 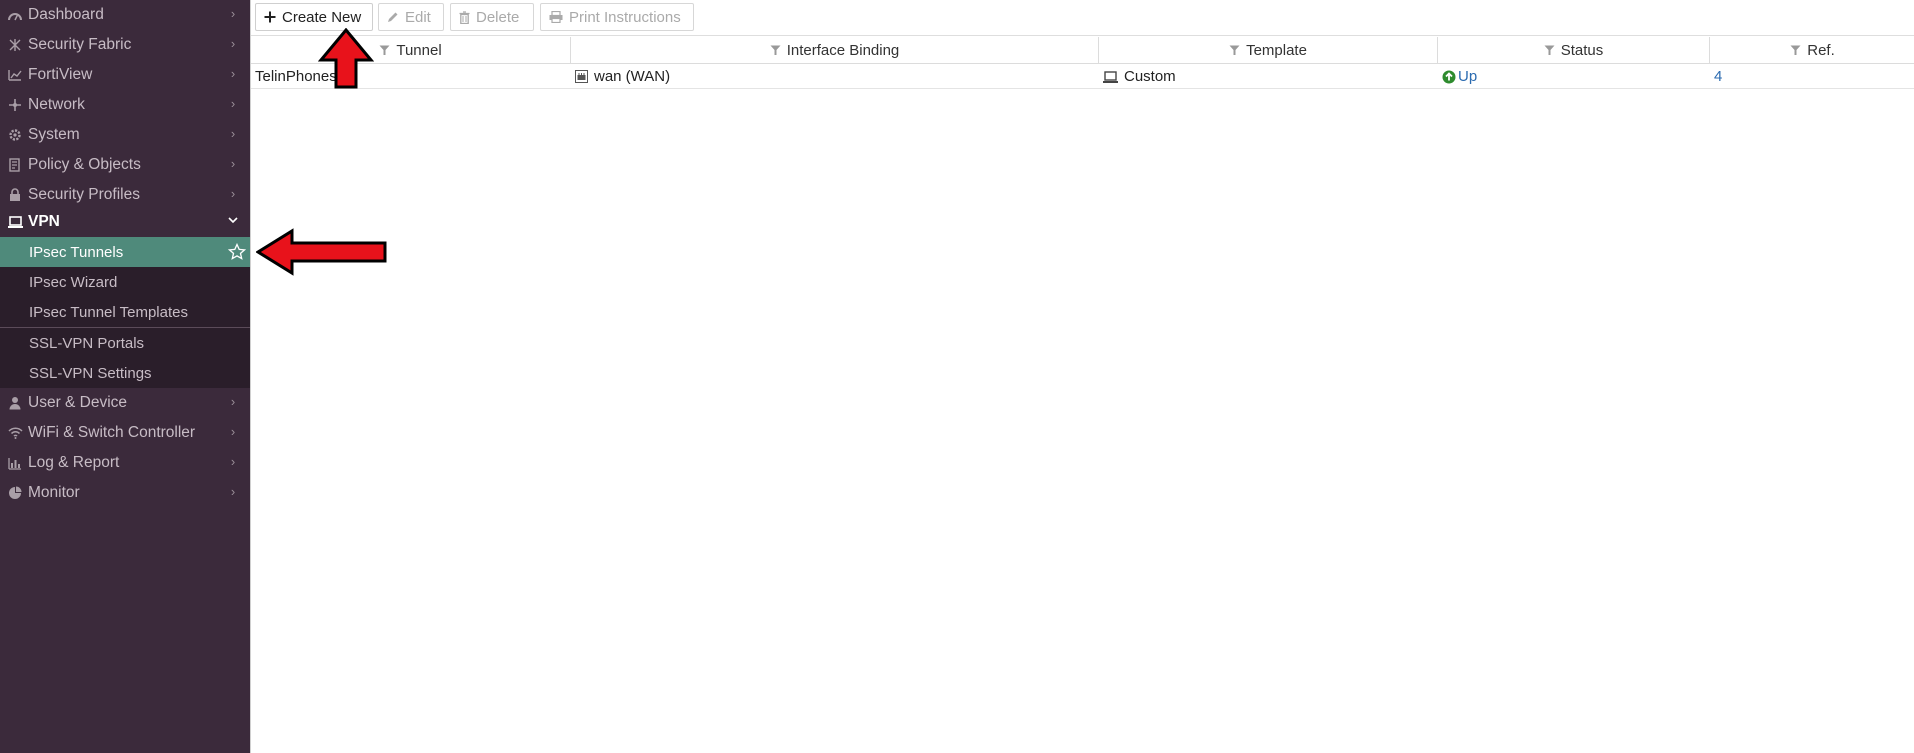 I want to click on nav-policy-objects: Policy & Objects ›, so click(x=125, y=165).